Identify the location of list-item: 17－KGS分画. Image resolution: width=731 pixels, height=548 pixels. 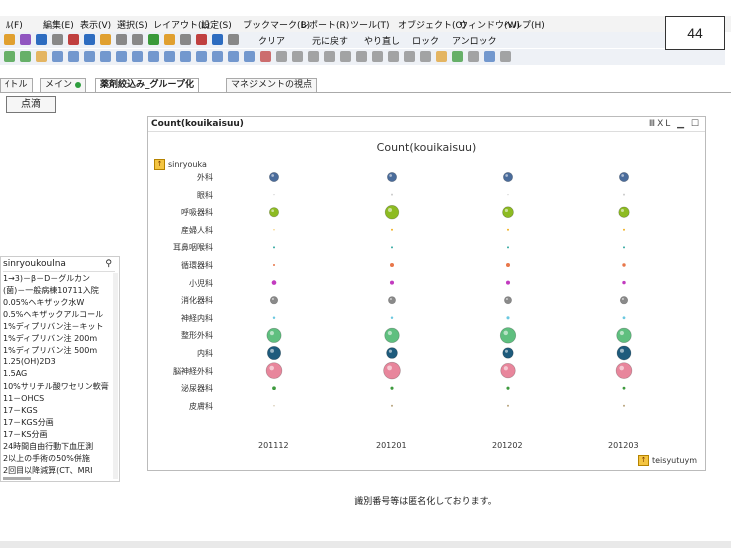
(28, 422).